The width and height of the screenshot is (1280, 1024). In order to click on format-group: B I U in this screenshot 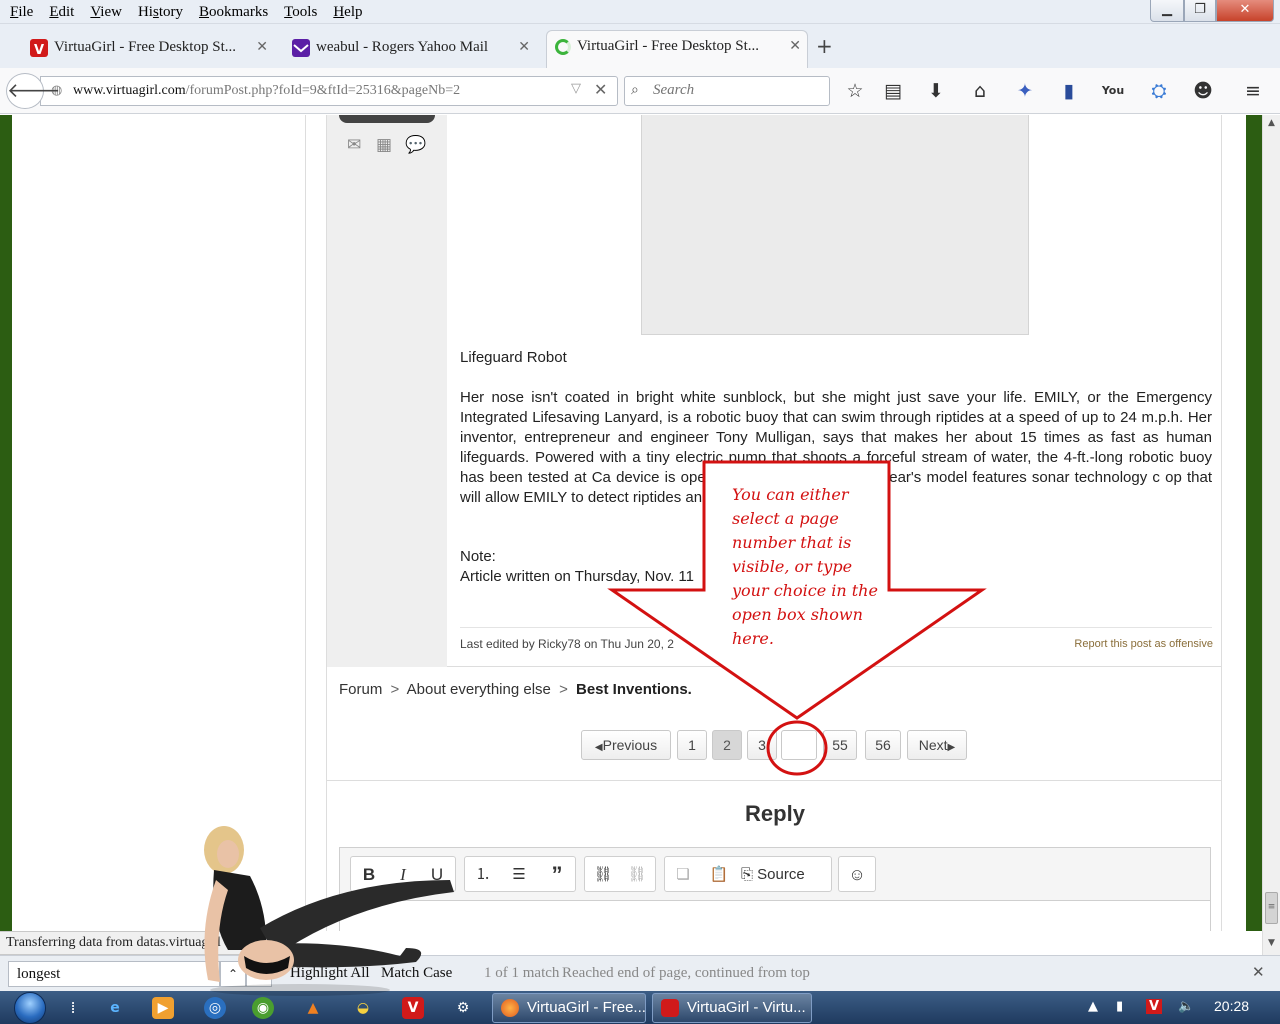, I will do `click(403, 874)`.